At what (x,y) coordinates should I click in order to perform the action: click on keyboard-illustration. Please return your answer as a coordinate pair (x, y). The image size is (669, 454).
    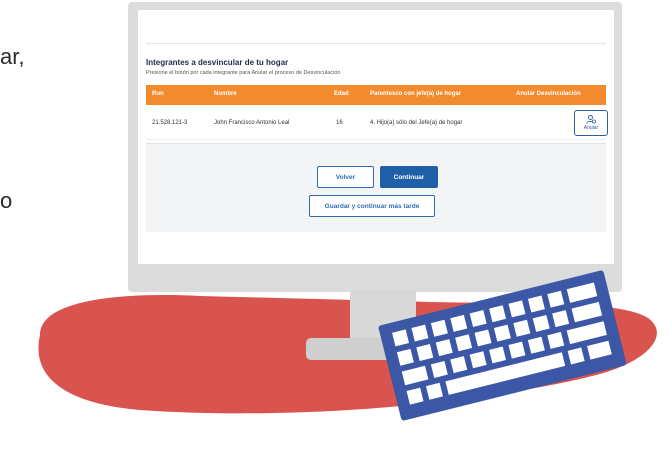
    Looking at the image, I should click on (502, 345).